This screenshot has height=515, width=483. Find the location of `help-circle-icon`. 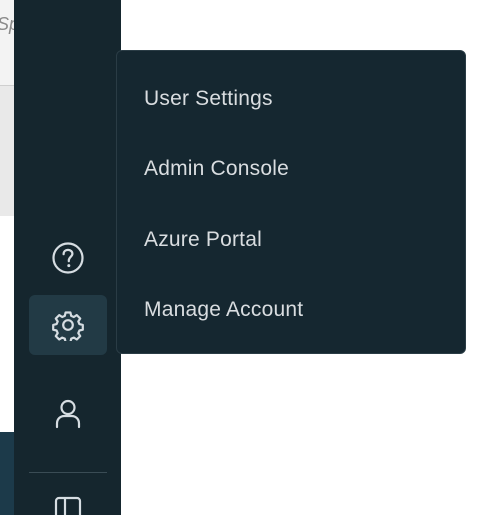

help-circle-icon is located at coordinates (68, 258).